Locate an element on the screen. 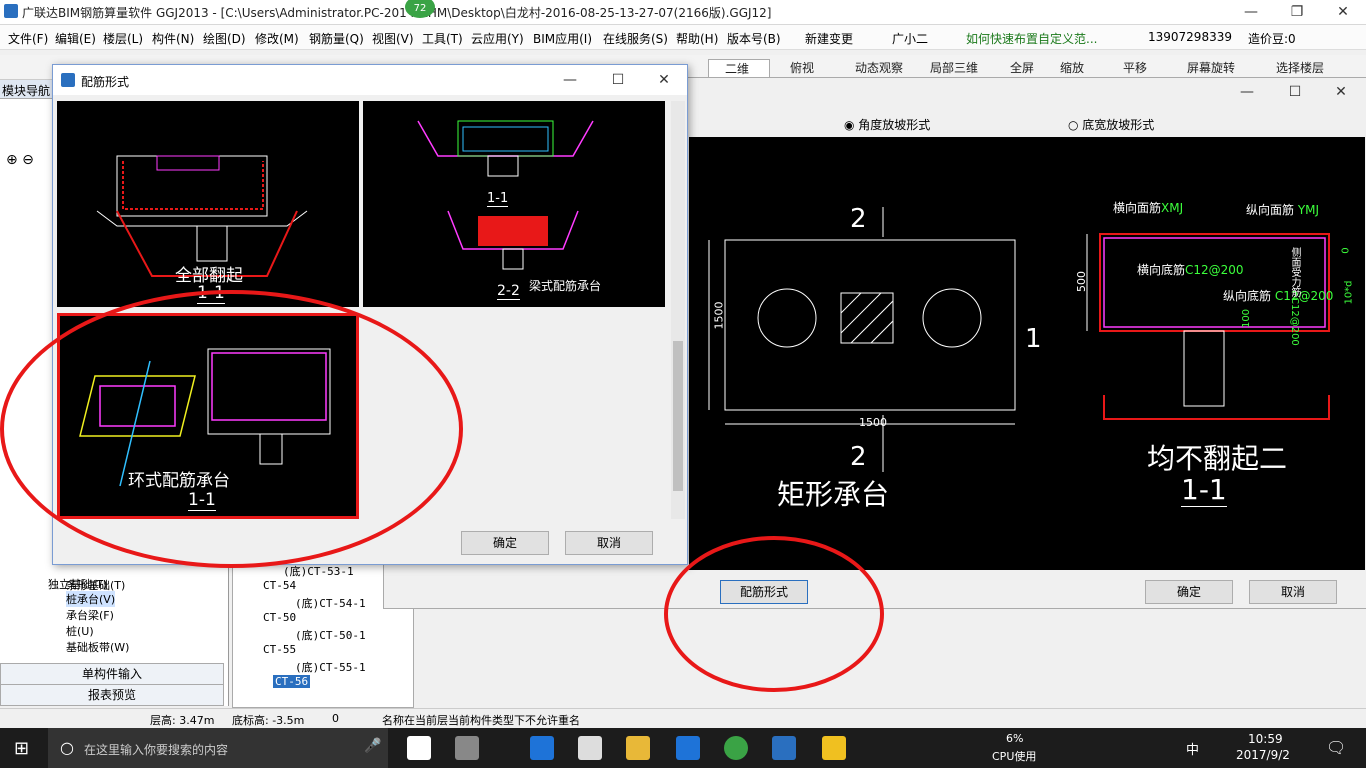 Image resolution: width=1366 pixels, height=768 pixels. glodon-icon is located at coordinates (688, 748).